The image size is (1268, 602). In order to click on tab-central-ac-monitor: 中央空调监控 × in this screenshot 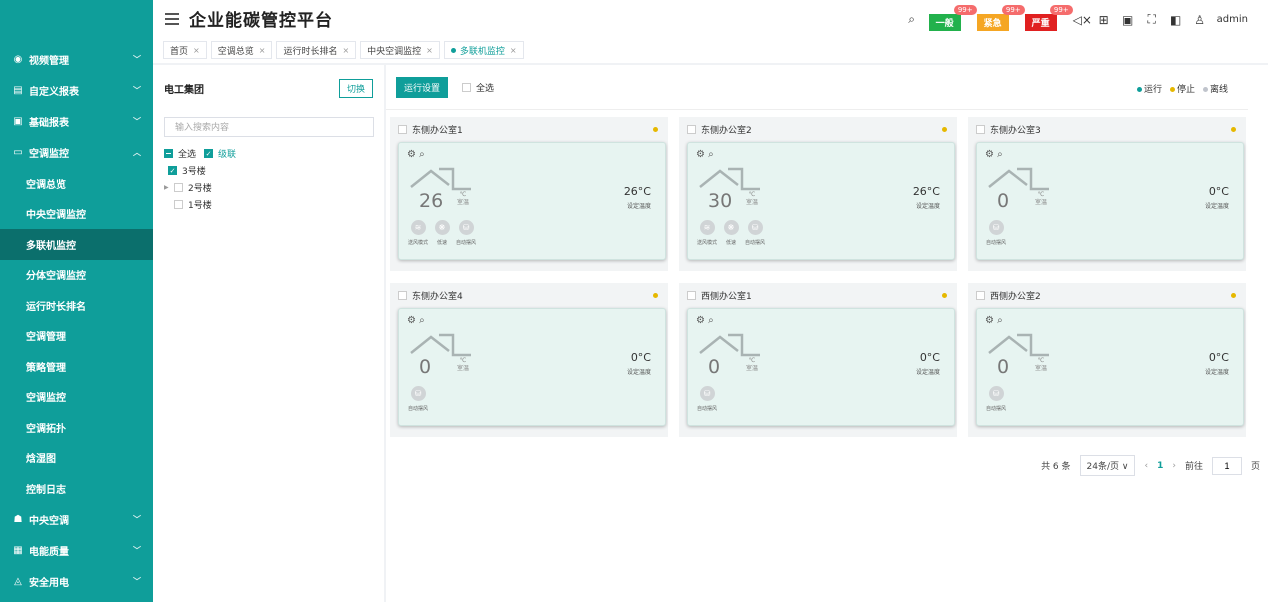, I will do `click(400, 50)`.